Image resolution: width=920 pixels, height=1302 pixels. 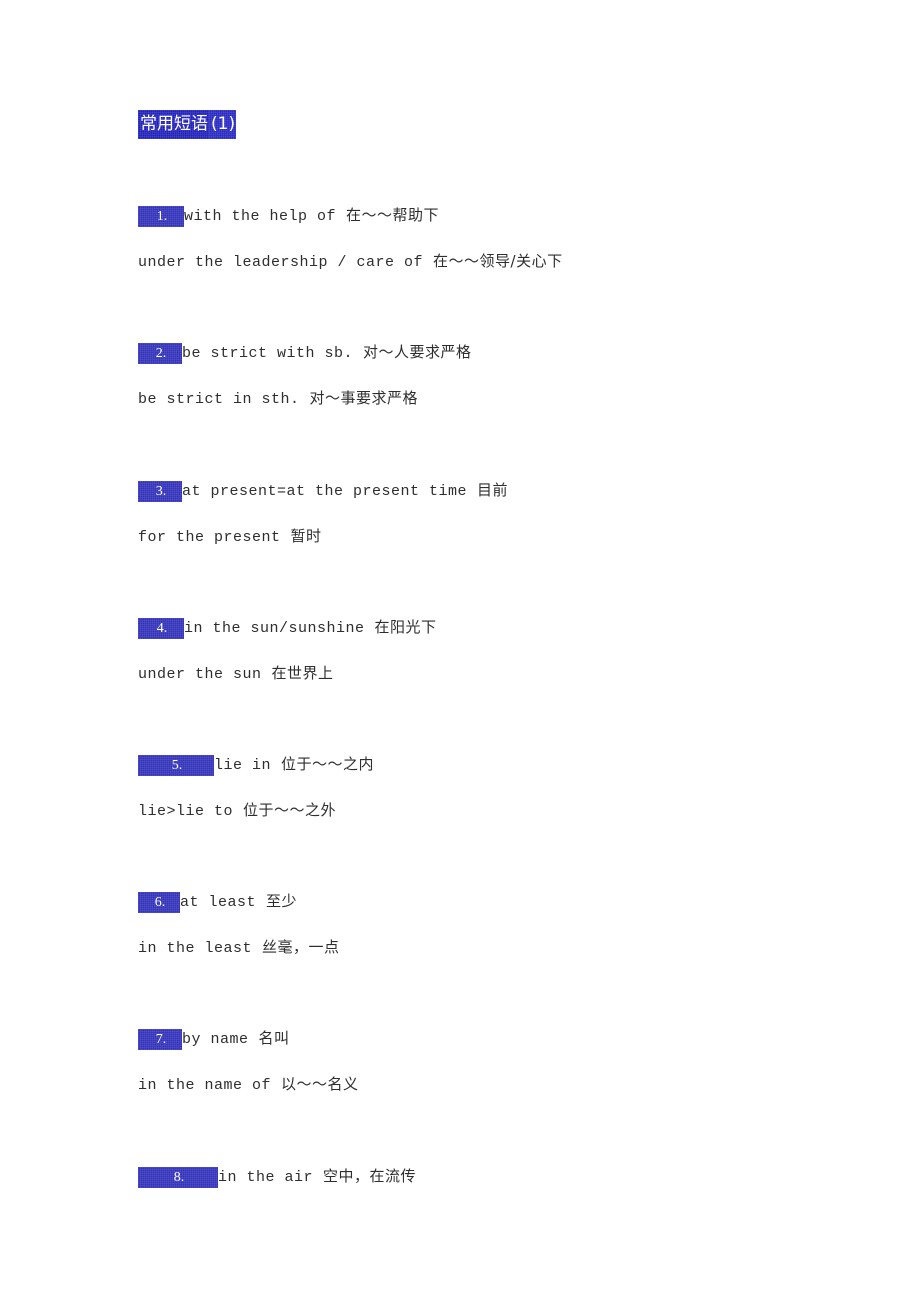 I want to click on phrase-english-secondary: be strict in sth., so click(x=219, y=399).